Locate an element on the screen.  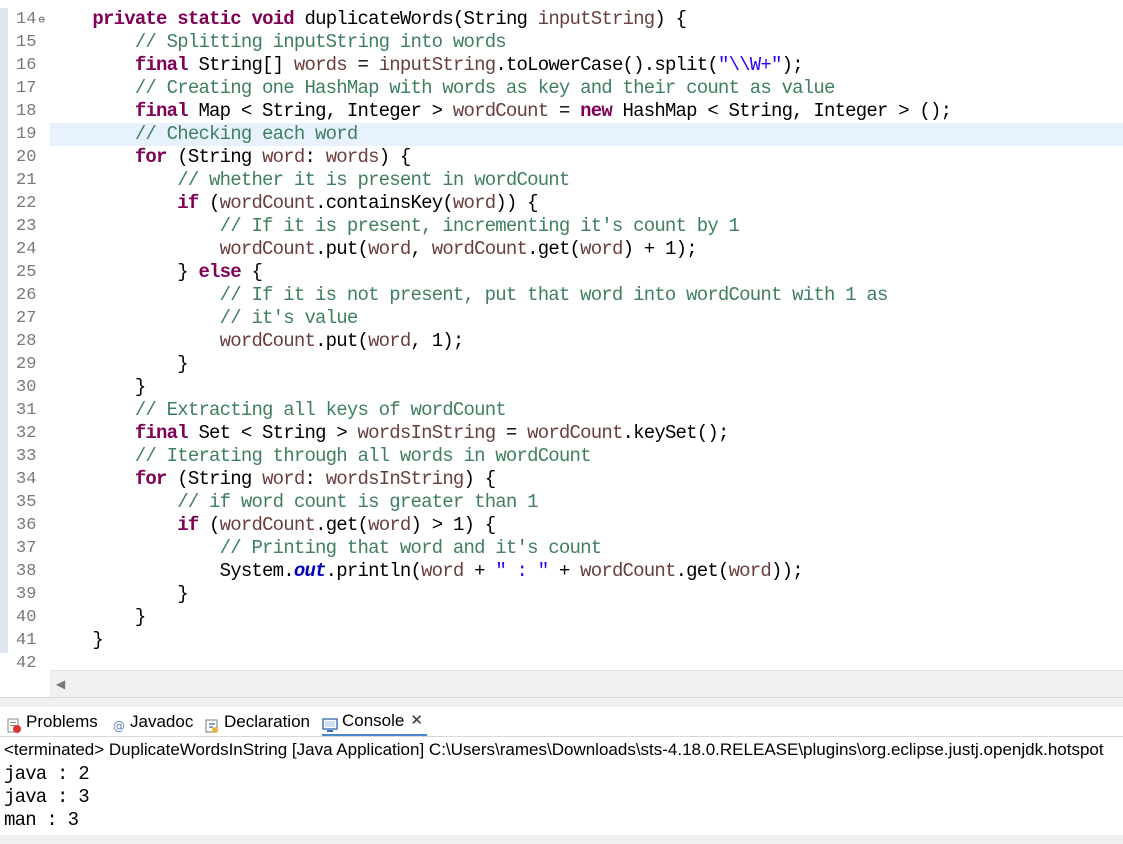
line-number-text: 18 is located at coordinates (26, 111).